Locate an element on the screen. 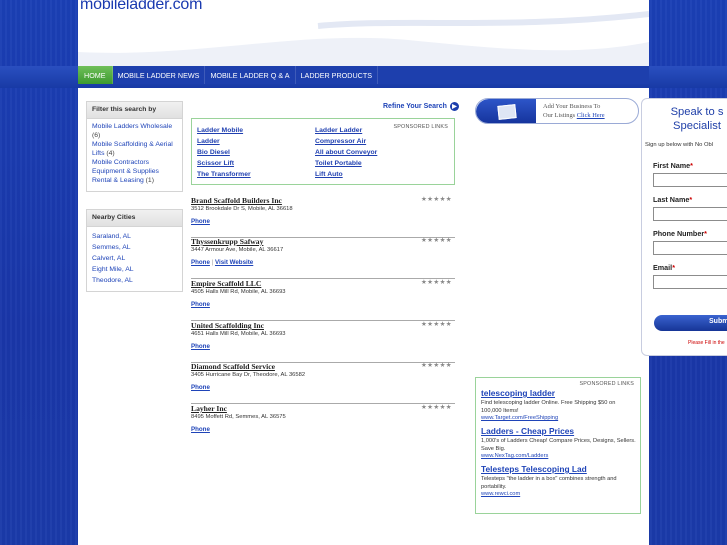 The width and height of the screenshot is (727, 545). city-link: Saraland, AL is located at coordinates (134, 236).